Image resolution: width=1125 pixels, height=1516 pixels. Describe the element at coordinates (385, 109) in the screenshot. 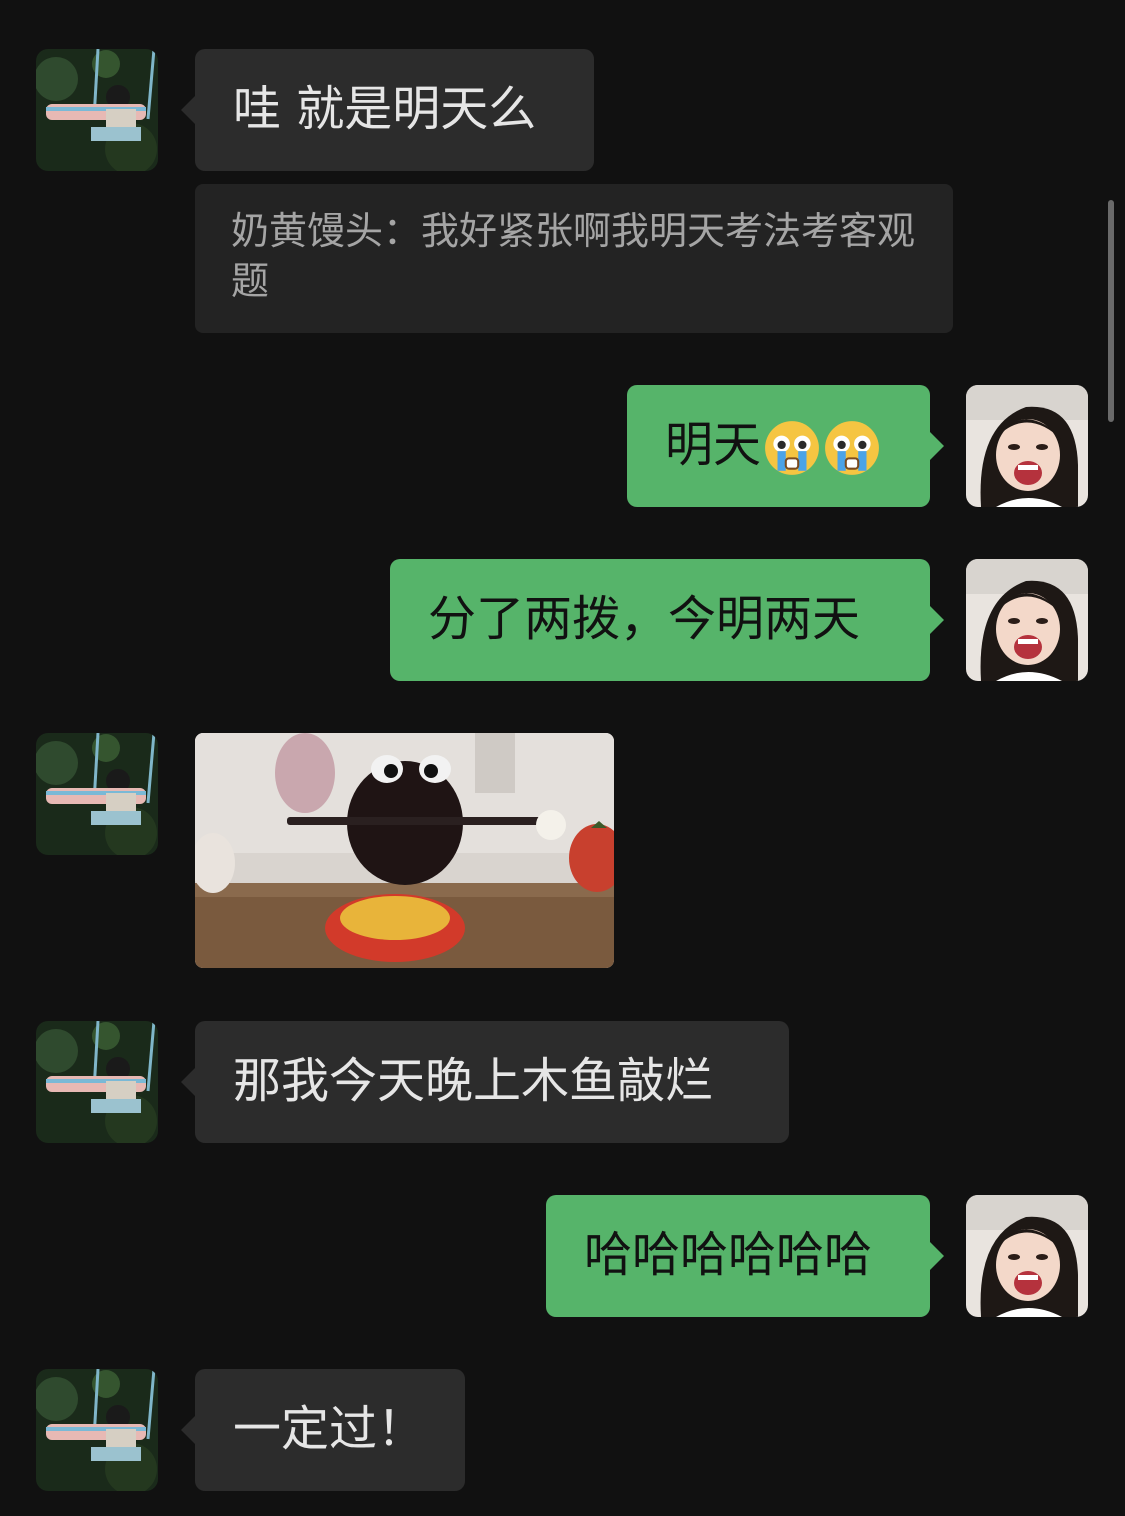

I see `message-text: 哇 就是明天么` at that location.